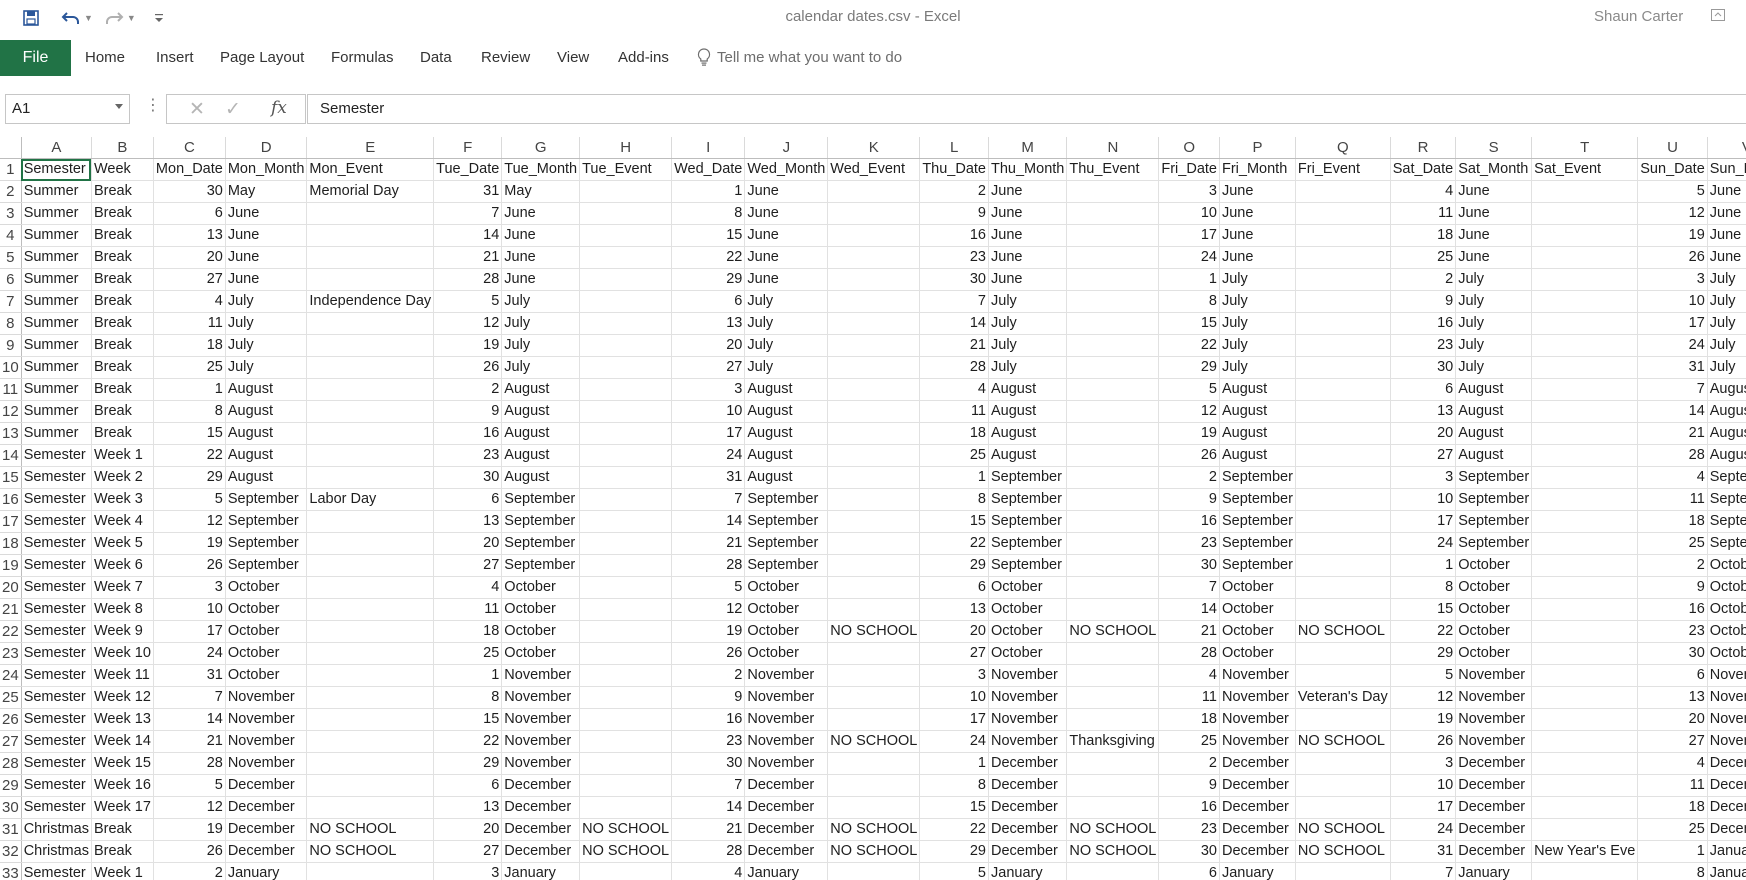 The width and height of the screenshot is (1746, 880). Describe the element at coordinates (11, 785) in the screenshot. I see `row-header: 29` at that location.